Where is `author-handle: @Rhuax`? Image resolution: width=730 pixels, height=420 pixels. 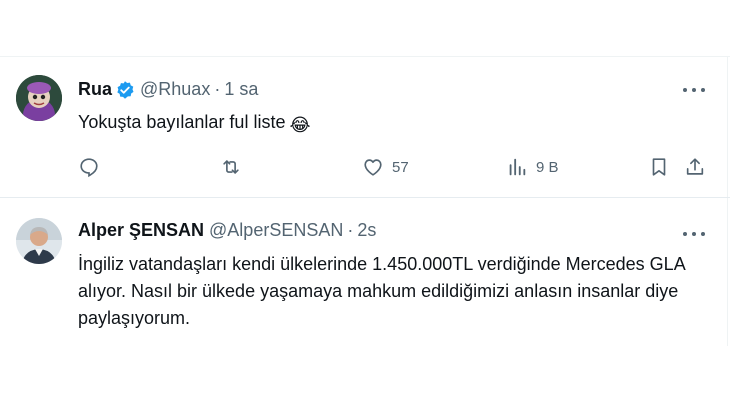 author-handle: @Rhuax is located at coordinates (175, 89).